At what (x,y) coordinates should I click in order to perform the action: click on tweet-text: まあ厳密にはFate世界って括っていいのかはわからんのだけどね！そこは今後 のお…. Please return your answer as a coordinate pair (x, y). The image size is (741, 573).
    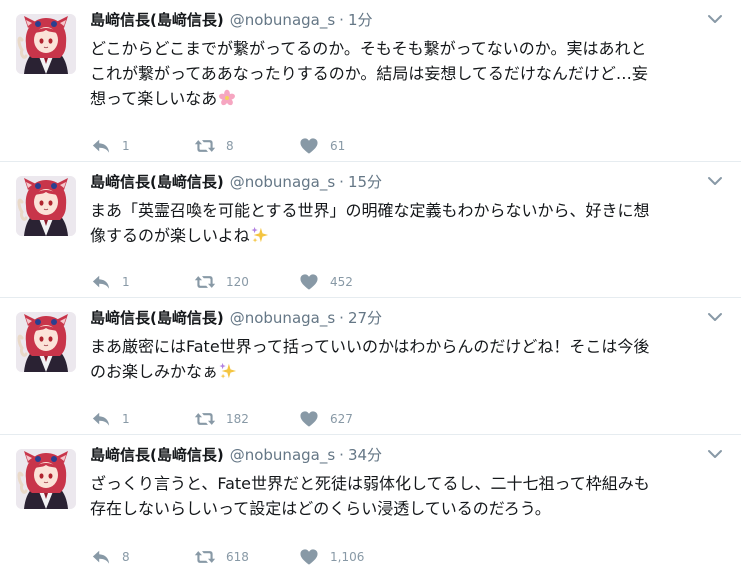
    Looking at the image, I should click on (406, 359).